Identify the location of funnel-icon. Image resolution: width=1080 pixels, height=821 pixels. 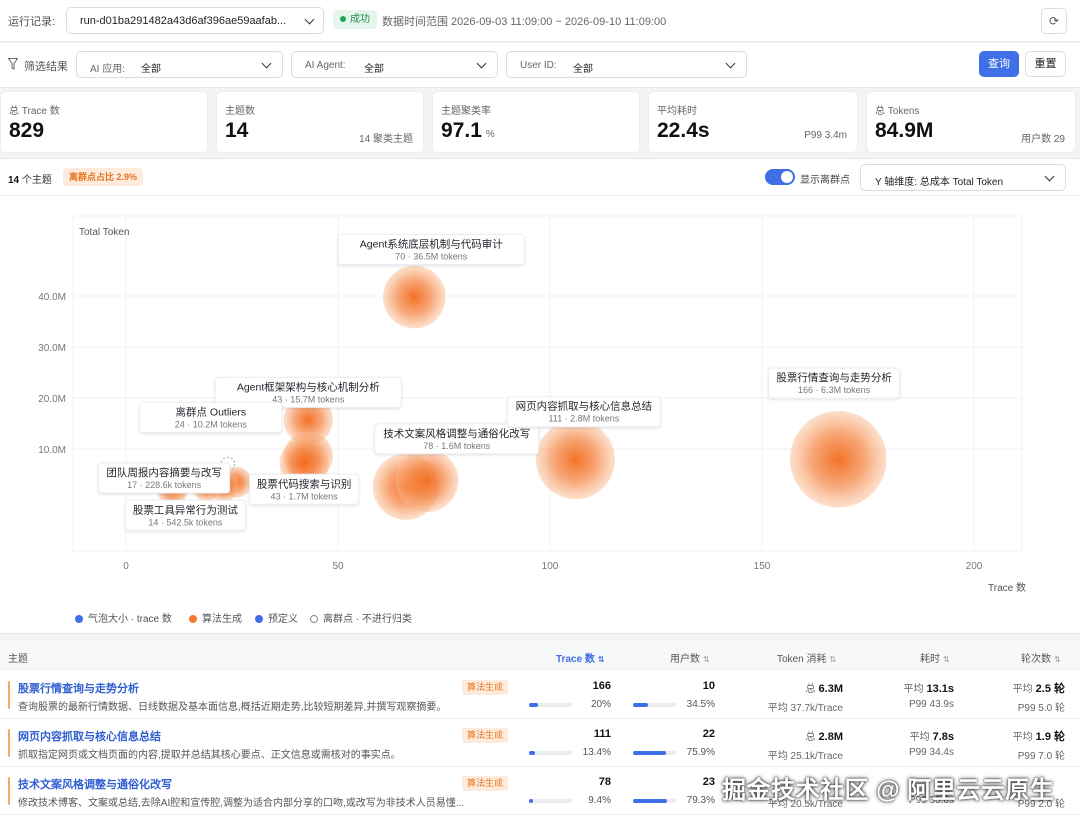
(13, 64).